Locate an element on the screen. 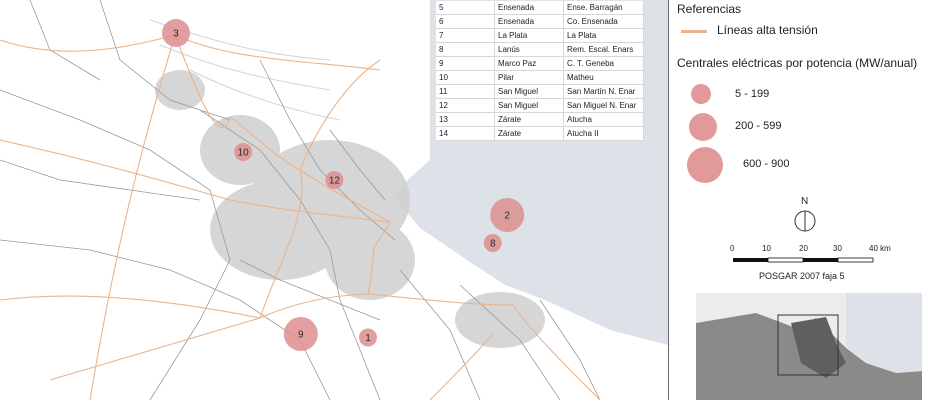 This screenshot has height=400, width=940. table-cell-district: Pilar is located at coordinates (529, 77).